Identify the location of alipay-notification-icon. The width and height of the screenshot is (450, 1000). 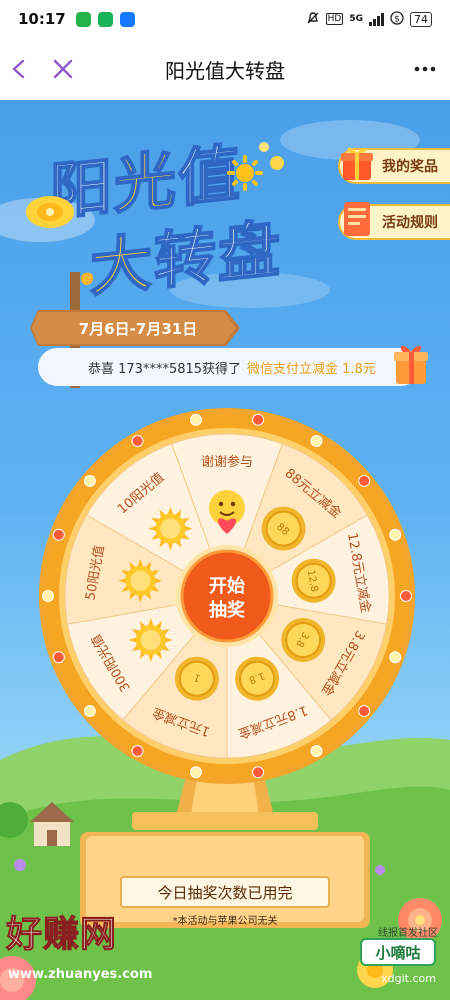
(127, 19).